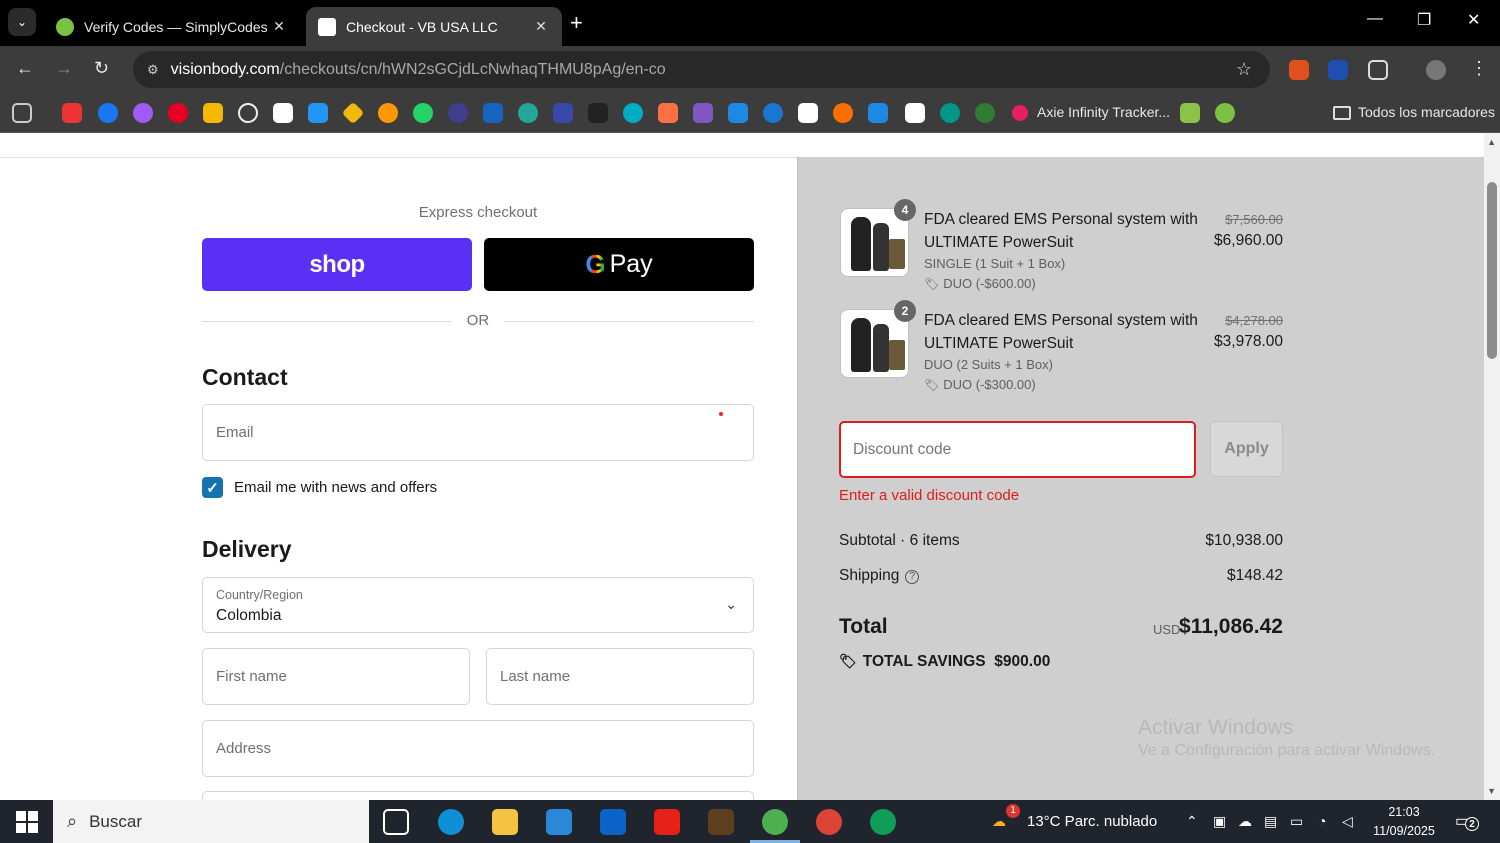 This screenshot has height=843, width=1500. I want to click on country-select: Country/Region Colombia ⌄, so click(478, 605).